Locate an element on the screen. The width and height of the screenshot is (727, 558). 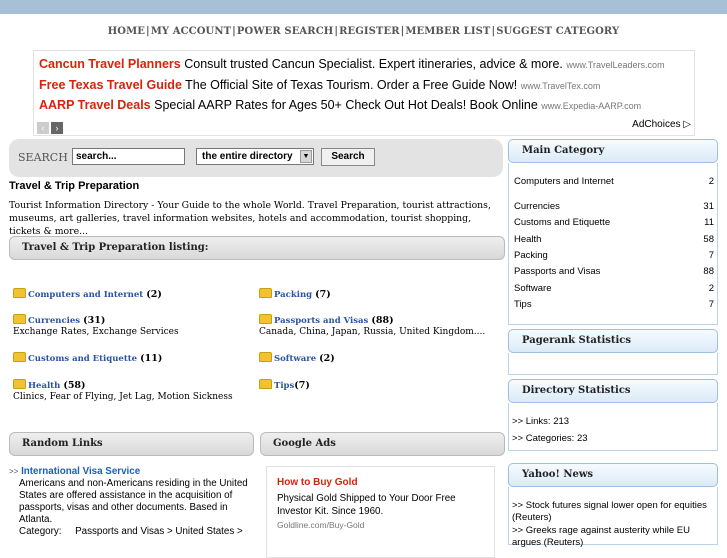
nav-home: HOME is located at coordinates (126, 31).